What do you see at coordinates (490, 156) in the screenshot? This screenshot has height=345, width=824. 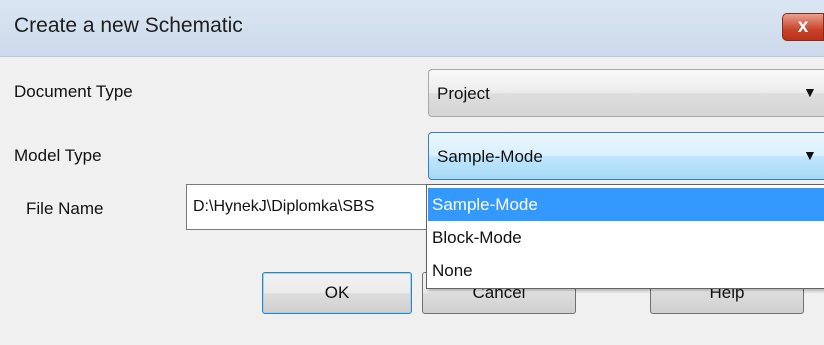 I see `model-type-value: Sample-Mode` at bounding box center [490, 156].